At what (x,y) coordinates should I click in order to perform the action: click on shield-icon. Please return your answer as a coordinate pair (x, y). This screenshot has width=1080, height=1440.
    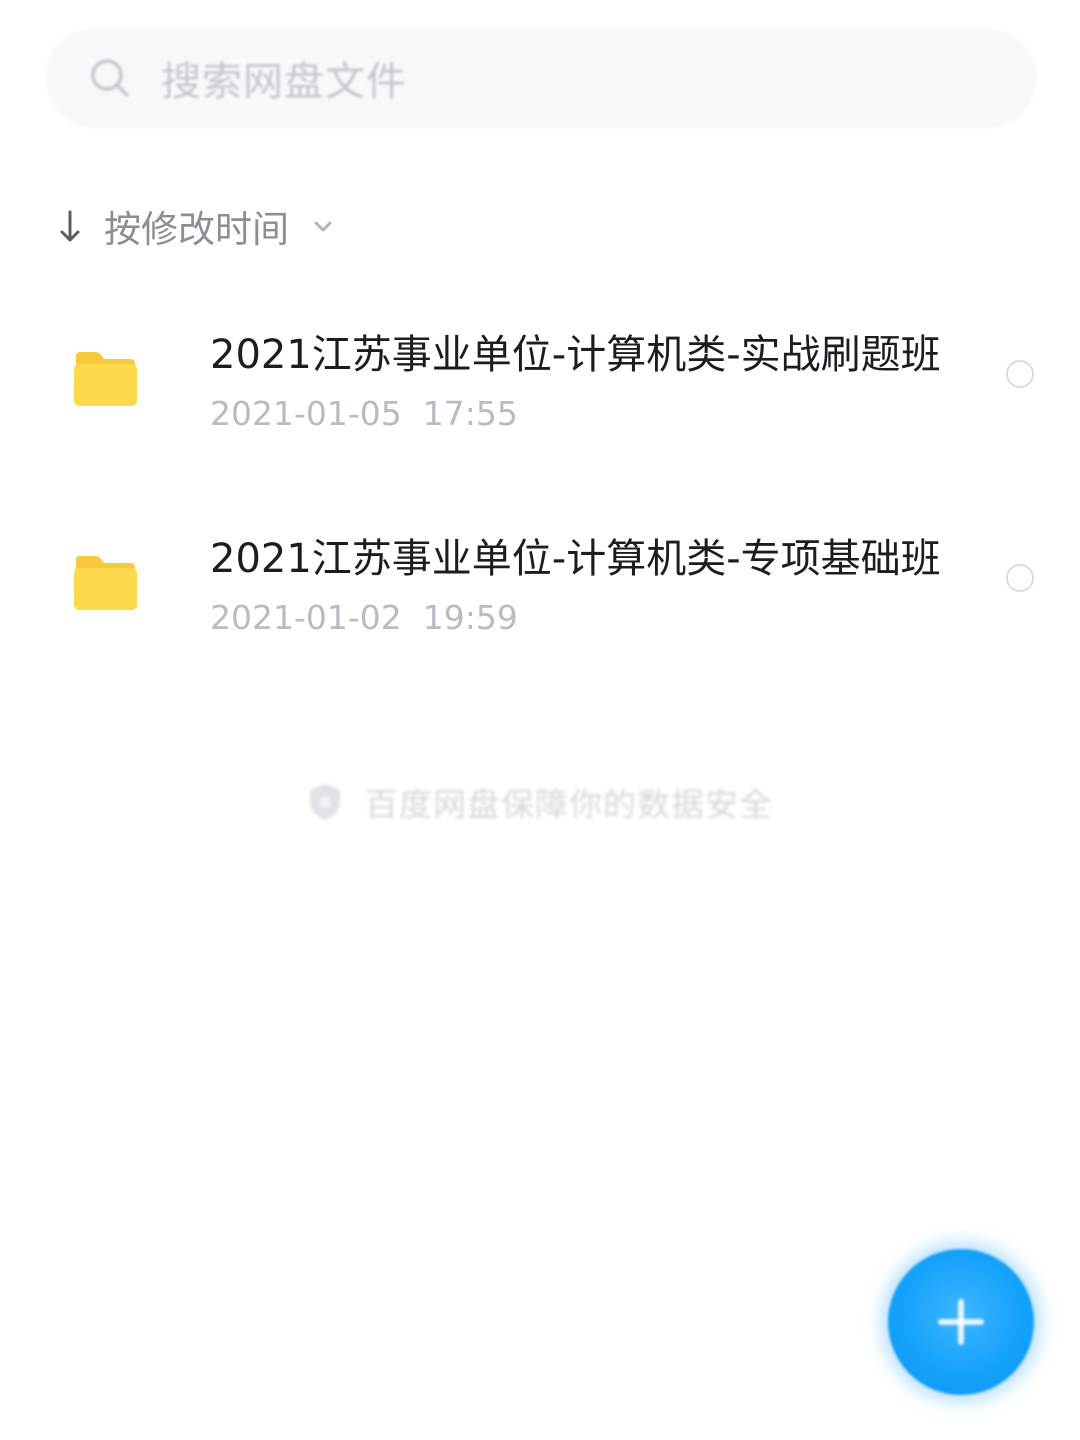
    Looking at the image, I should click on (325, 802).